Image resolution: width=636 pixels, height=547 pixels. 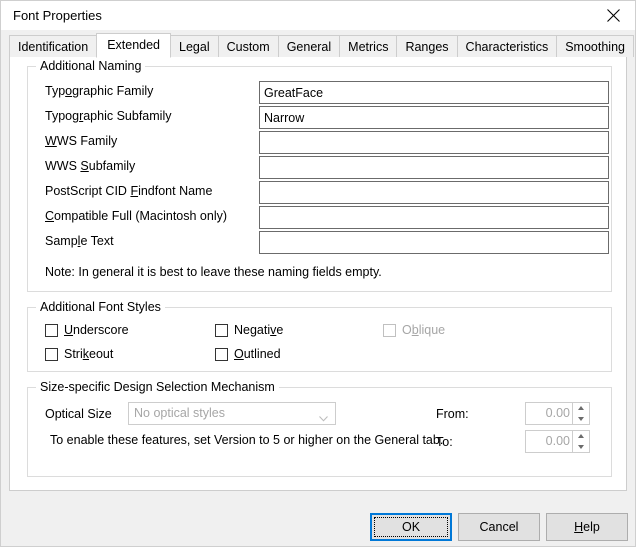 I want to click on sample-text-input, so click(x=434, y=242).